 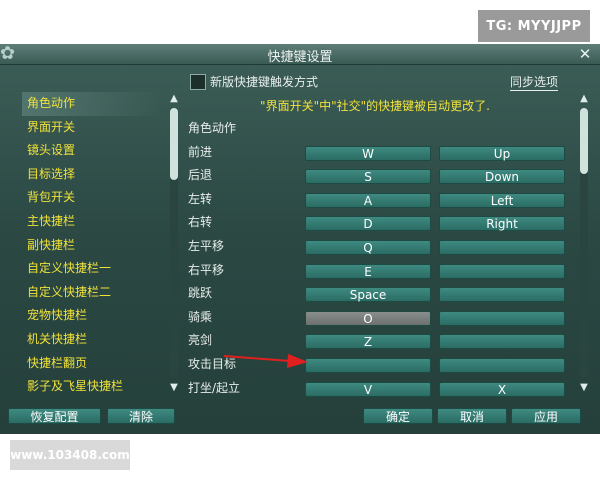 I want to click on sidebar-item: 镜头设置, so click(x=92, y=151).